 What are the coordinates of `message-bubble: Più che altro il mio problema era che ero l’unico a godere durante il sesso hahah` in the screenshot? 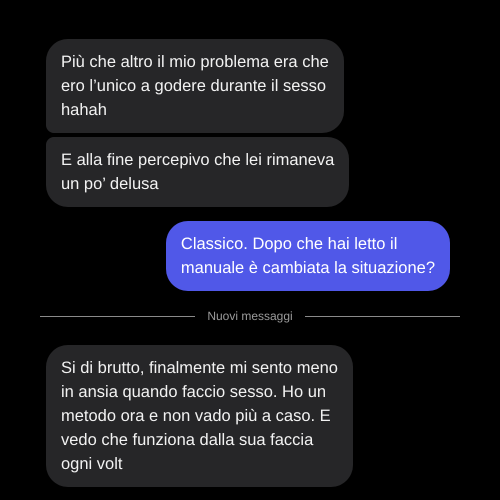 It's located at (195, 86).